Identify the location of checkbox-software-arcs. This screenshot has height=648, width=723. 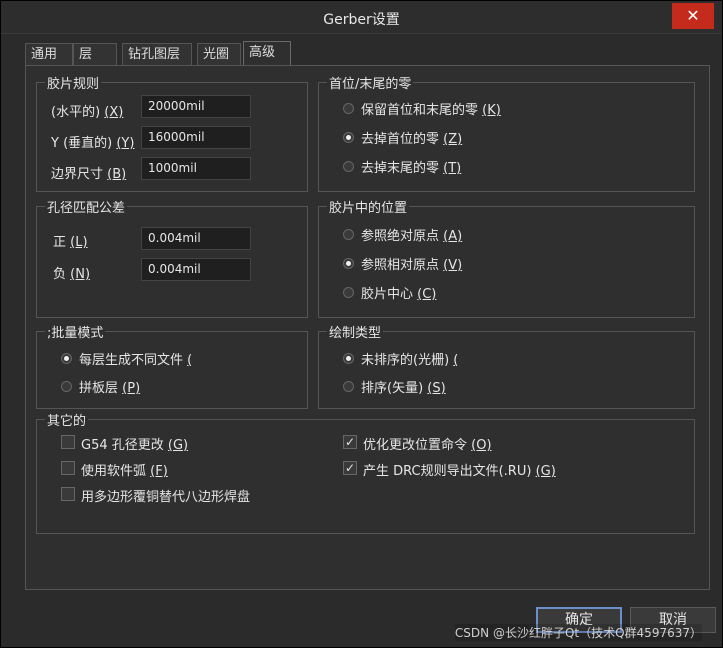
(68, 468).